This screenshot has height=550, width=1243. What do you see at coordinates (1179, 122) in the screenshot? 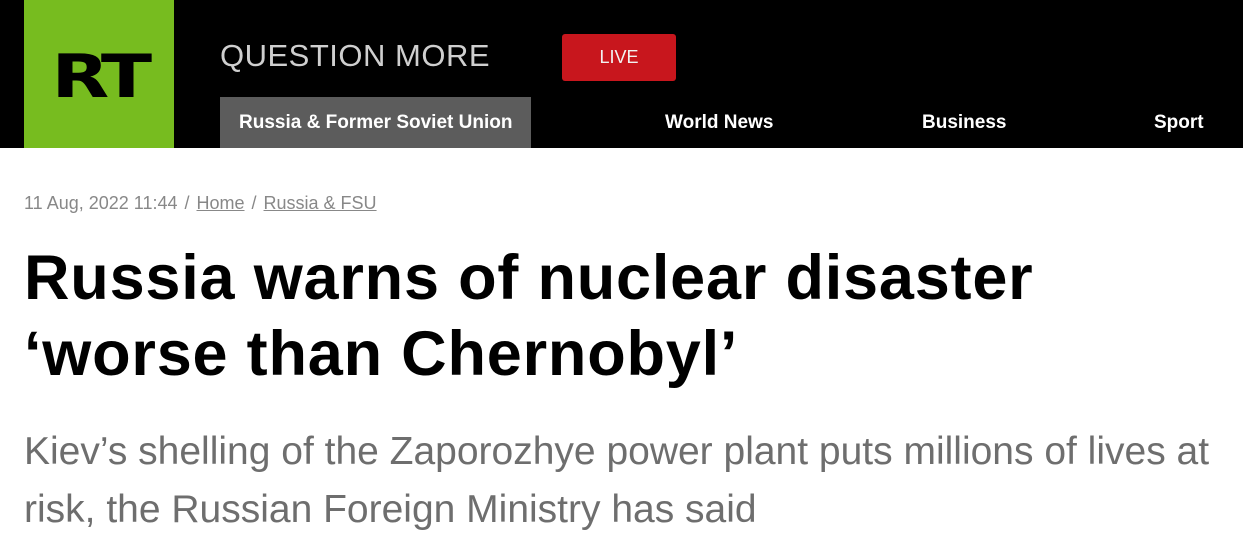
I see `nav-item-sport: Sport` at bounding box center [1179, 122].